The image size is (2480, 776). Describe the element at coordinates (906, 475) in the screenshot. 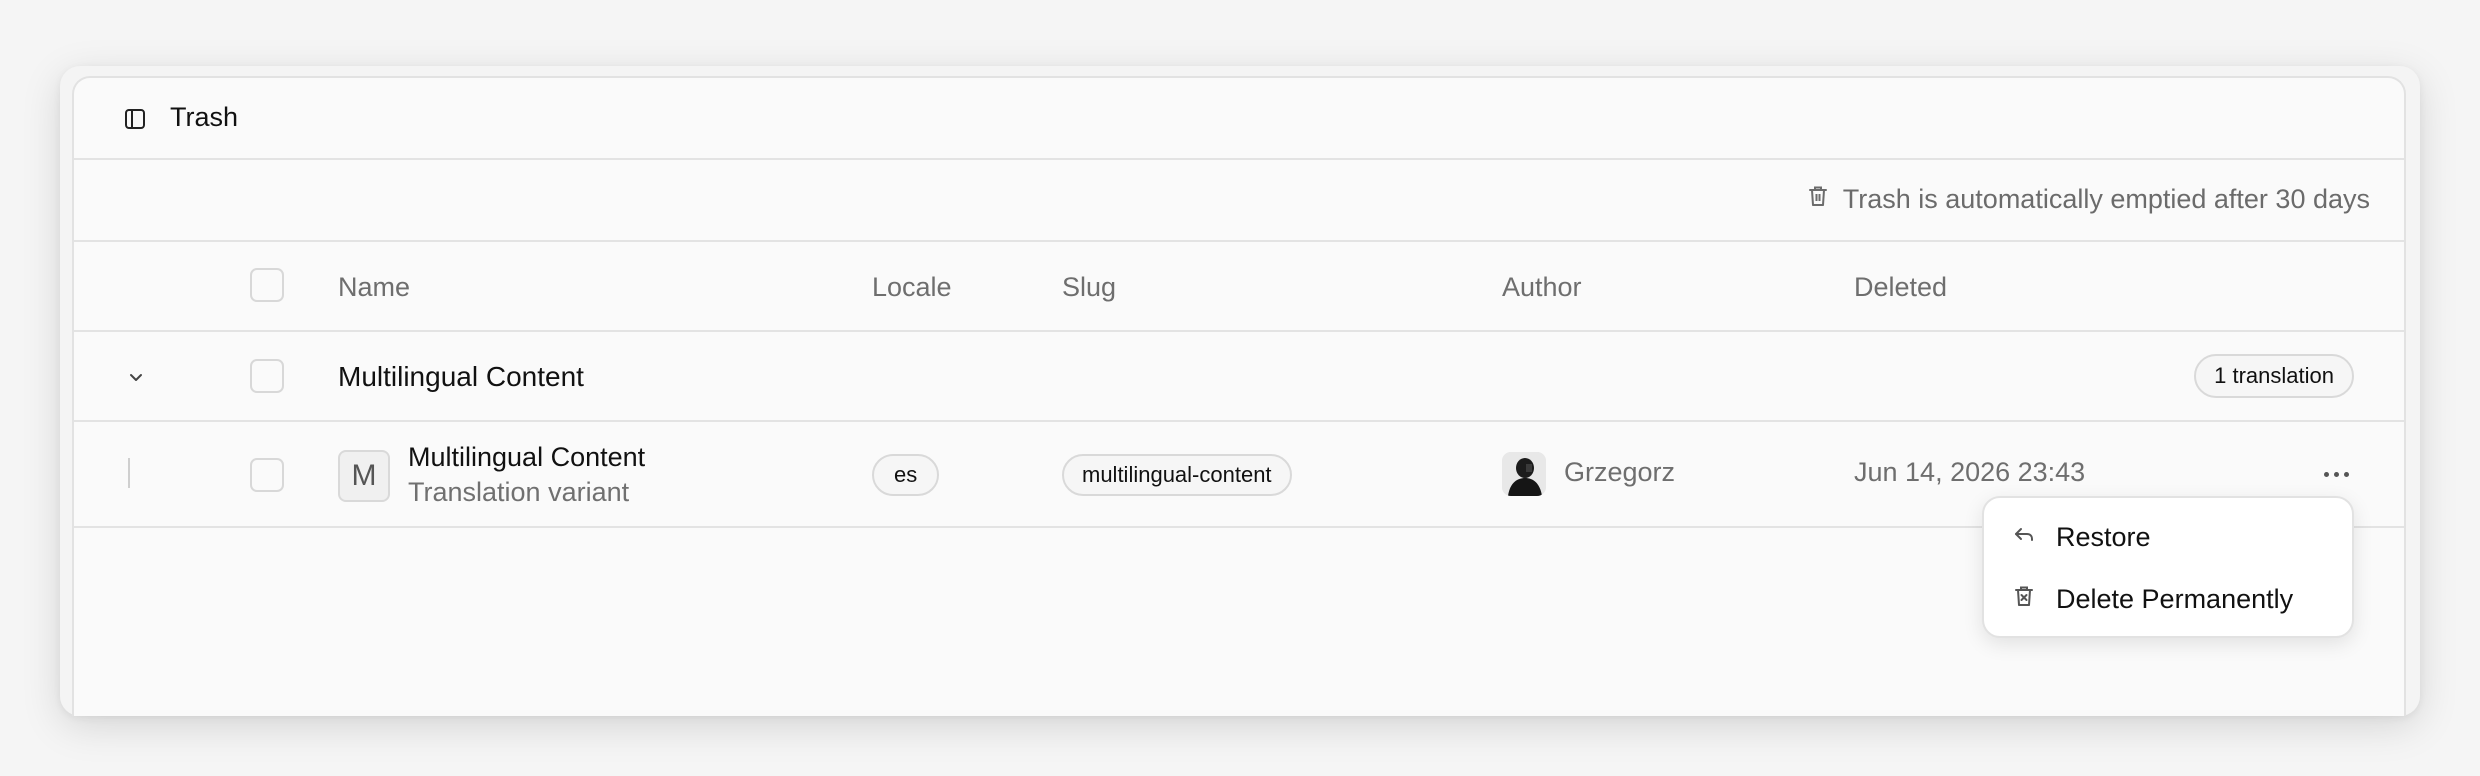

I see `locale-badge: es` at that location.